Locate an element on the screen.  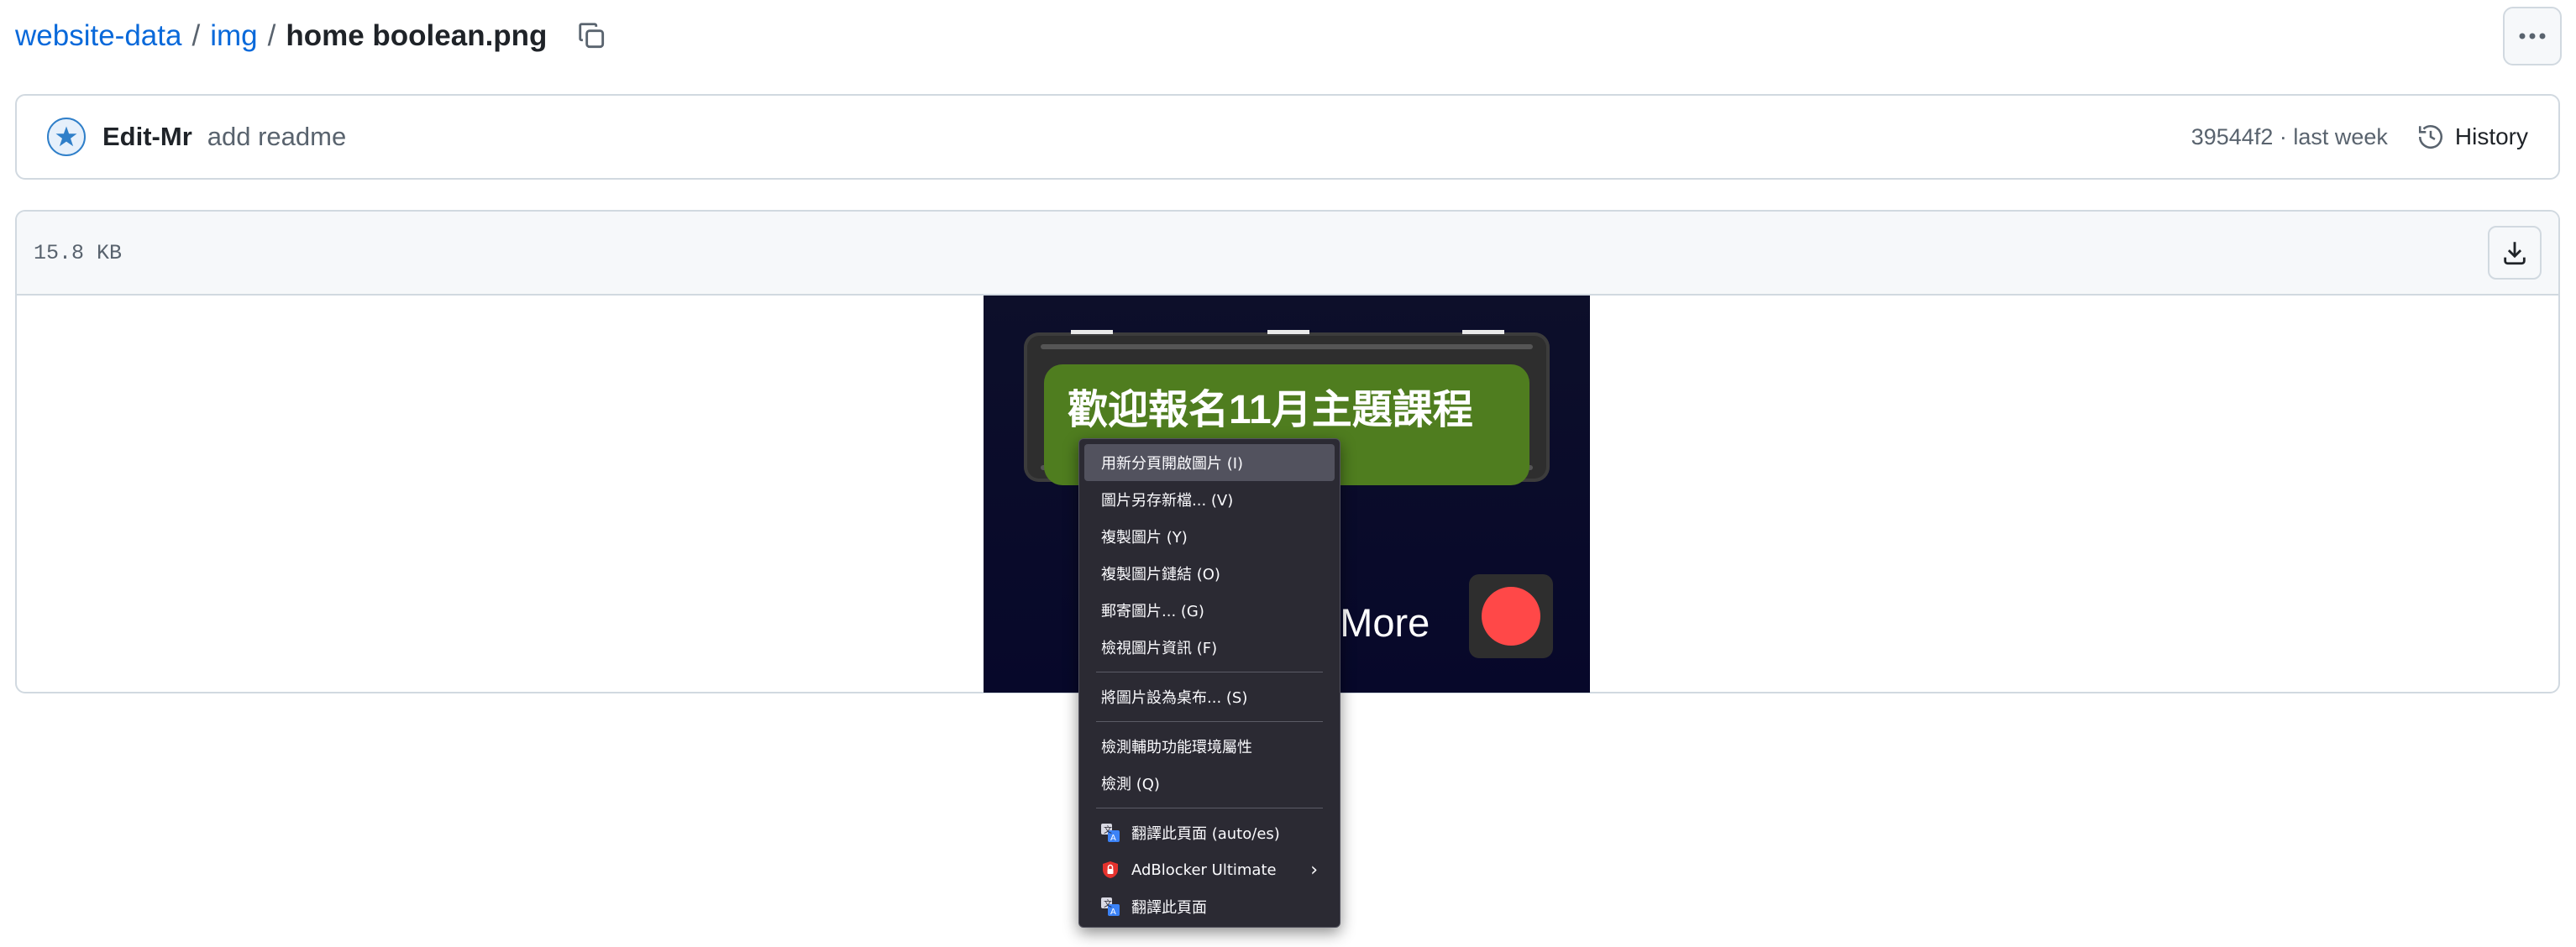
menu-item-open-image-new-tab: 用新分頁開啟圖片 (I) is located at coordinates (1209, 462).